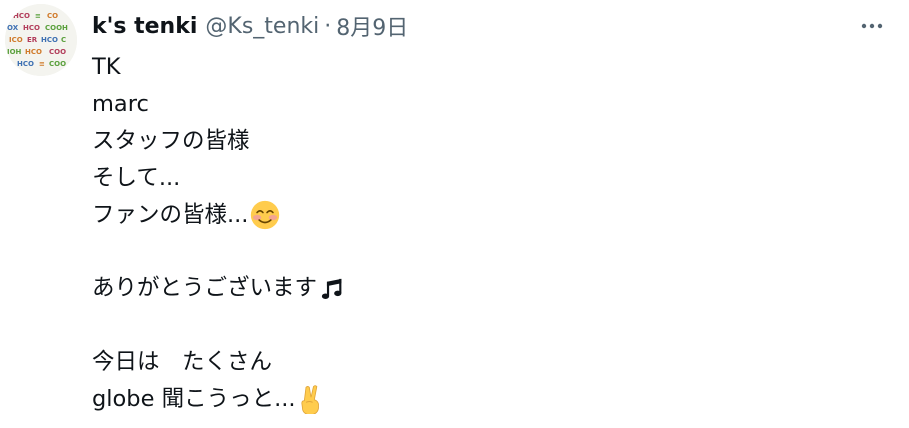 Image resolution: width=909 pixels, height=428 pixels. Describe the element at coordinates (52, 16) in the screenshot. I see `svg-text: CO` at that location.